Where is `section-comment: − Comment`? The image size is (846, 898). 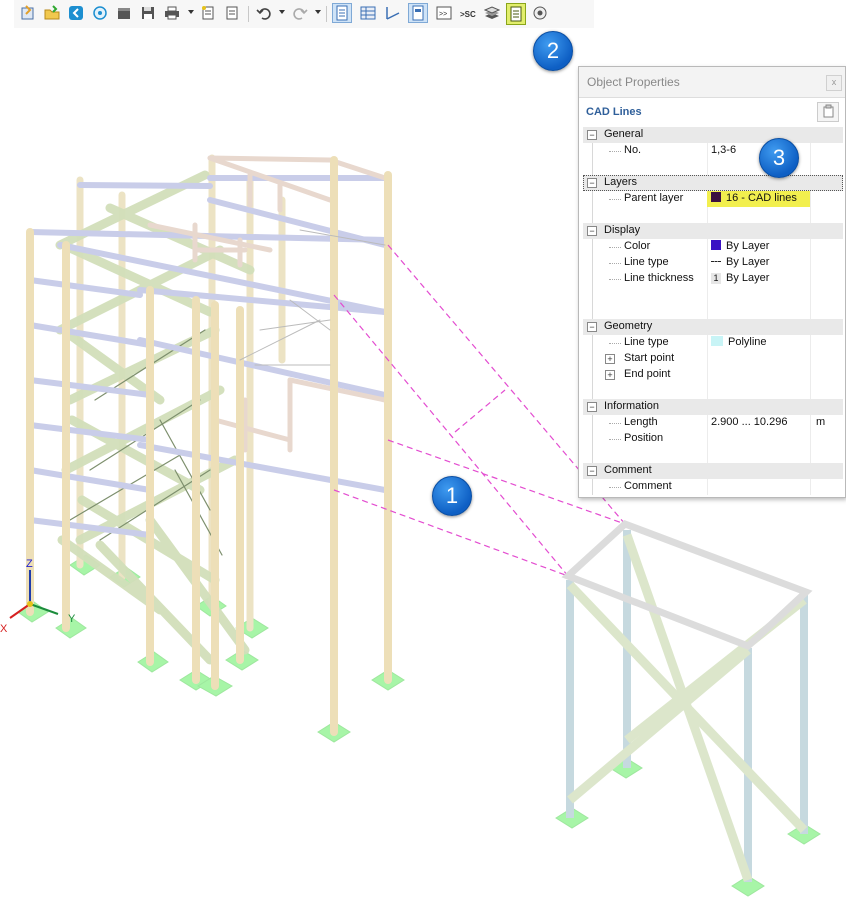 section-comment: − Comment is located at coordinates (713, 471).